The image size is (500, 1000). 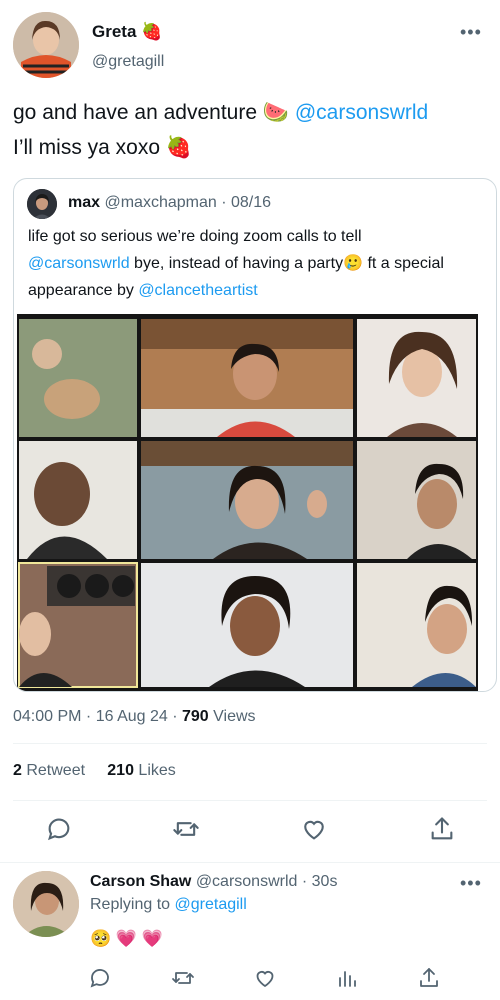 What do you see at coordinates (97, 716) in the screenshot?
I see `timestamp: 04:00 PM · 16 Aug 24 ·` at bounding box center [97, 716].